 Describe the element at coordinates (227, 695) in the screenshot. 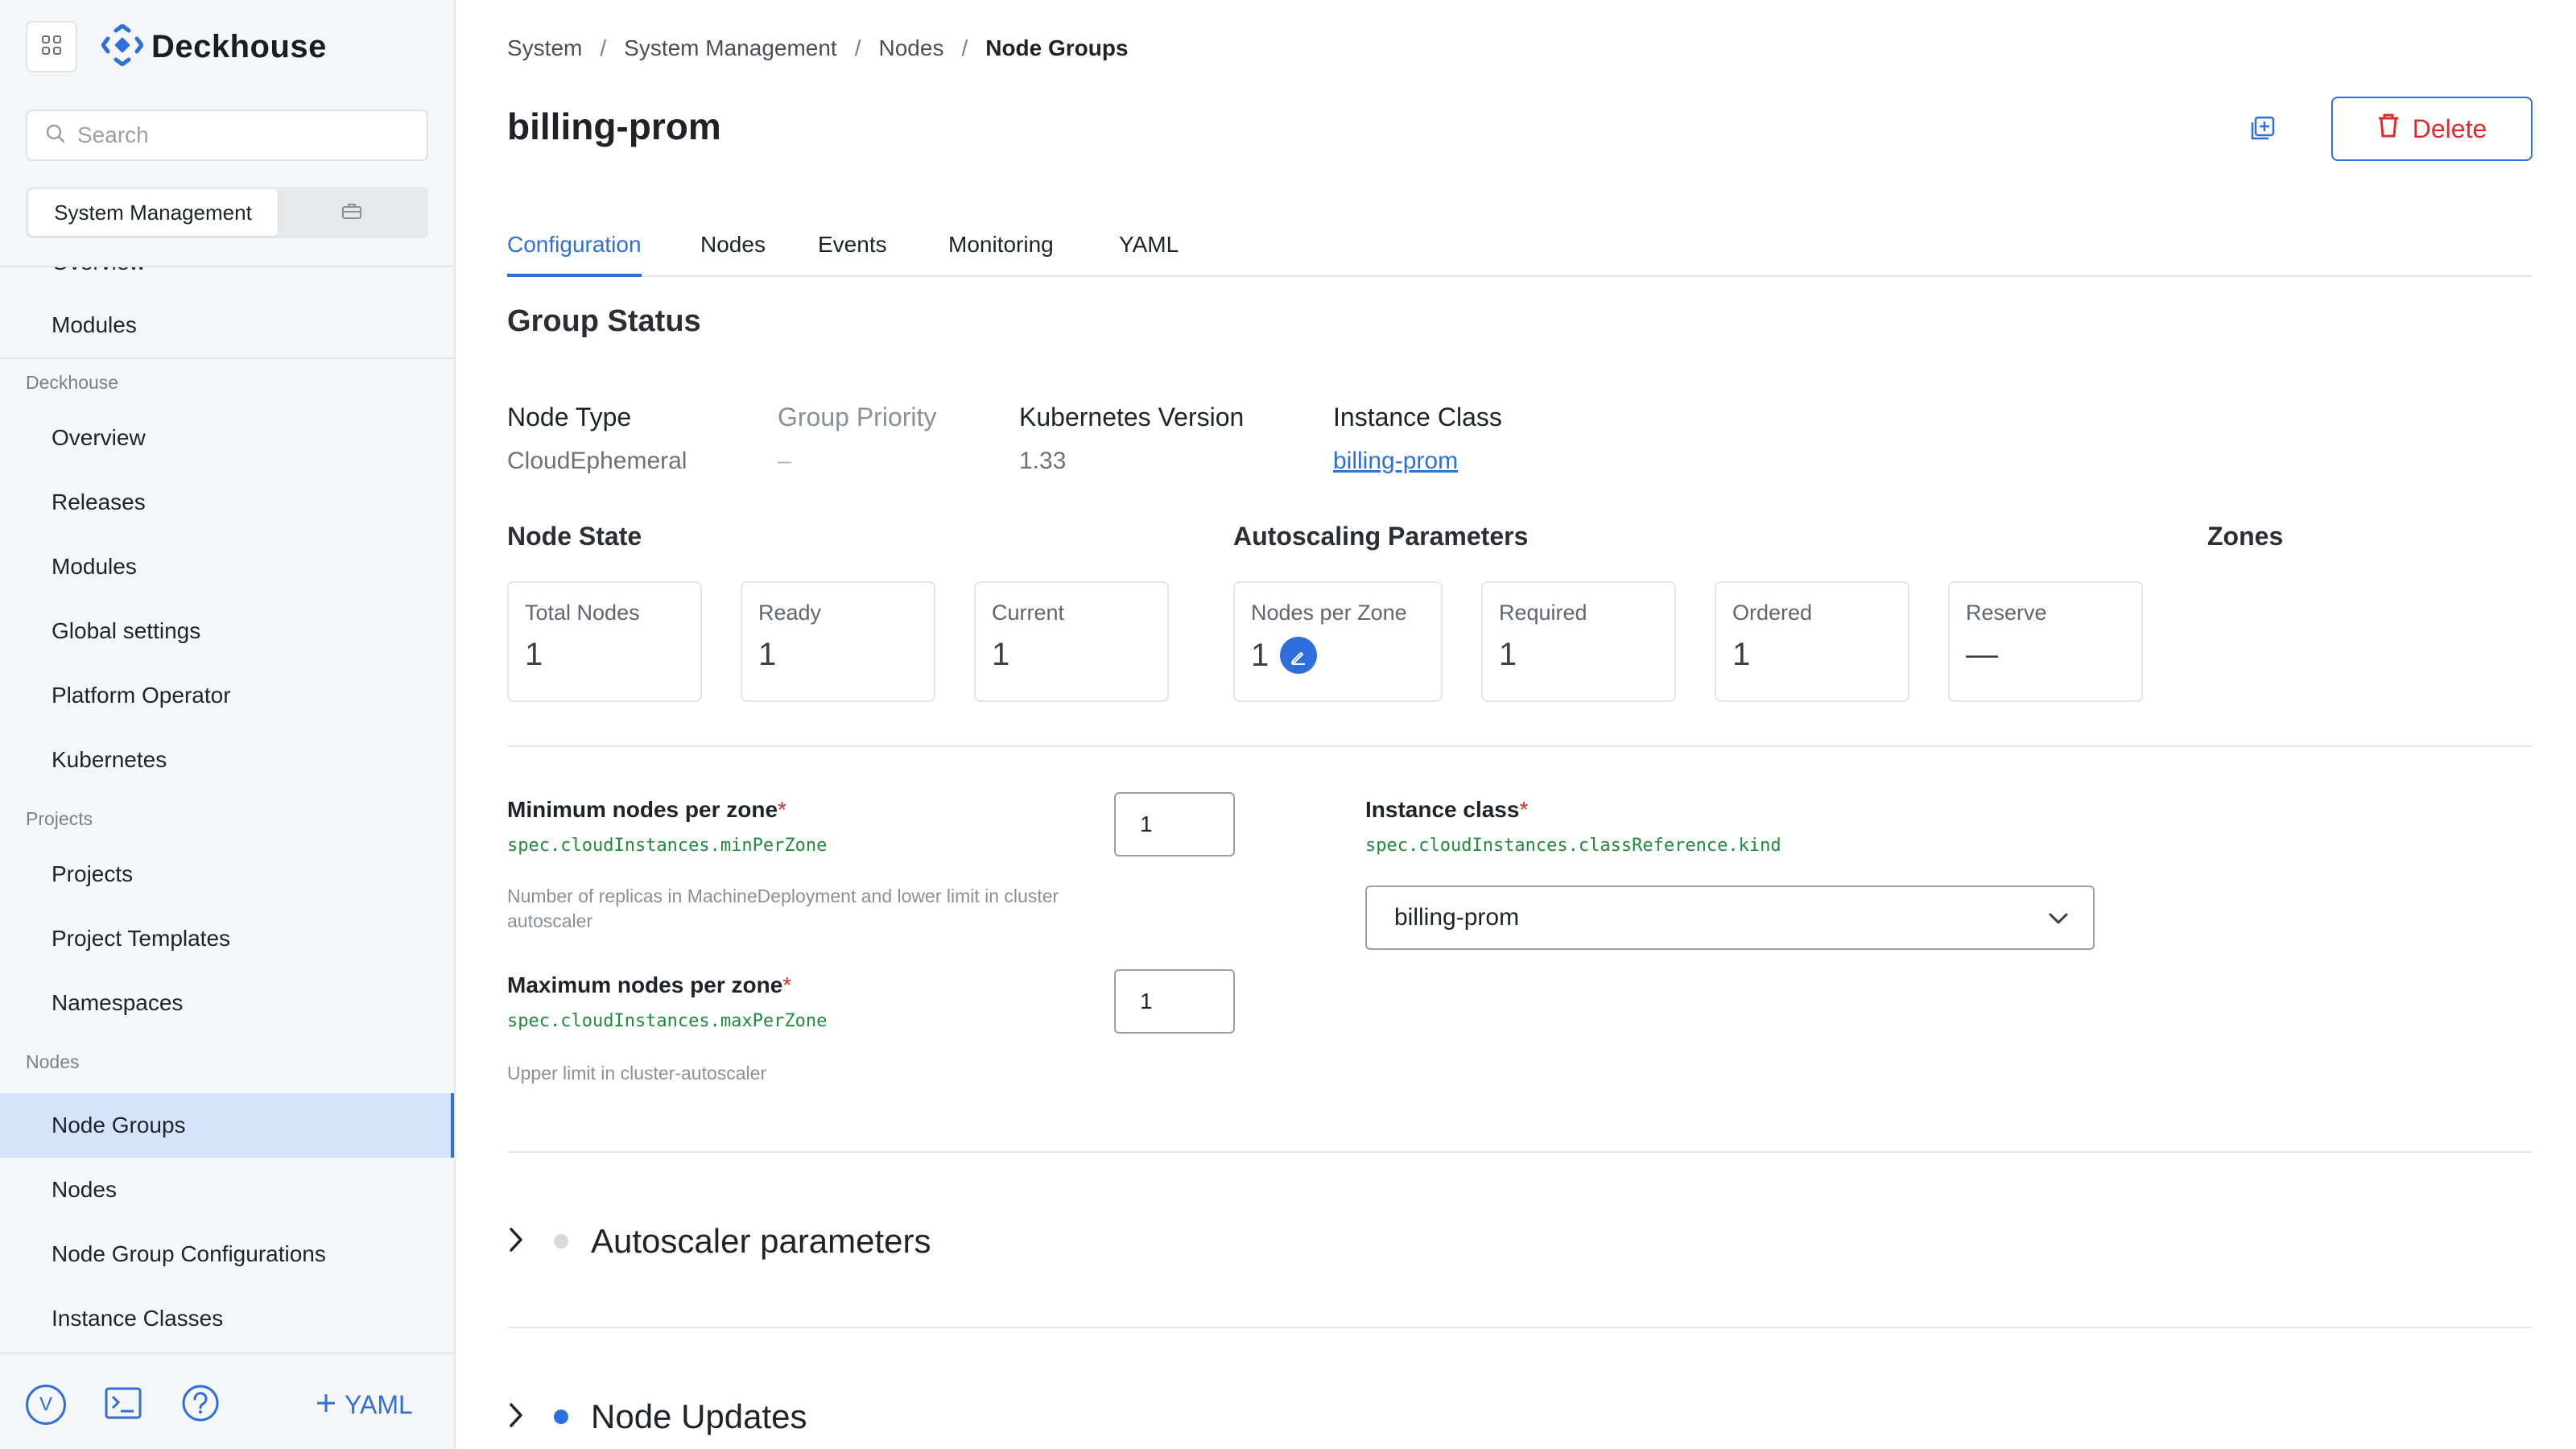

I see `sidebar-item-platform-operator: Platform Operator` at that location.